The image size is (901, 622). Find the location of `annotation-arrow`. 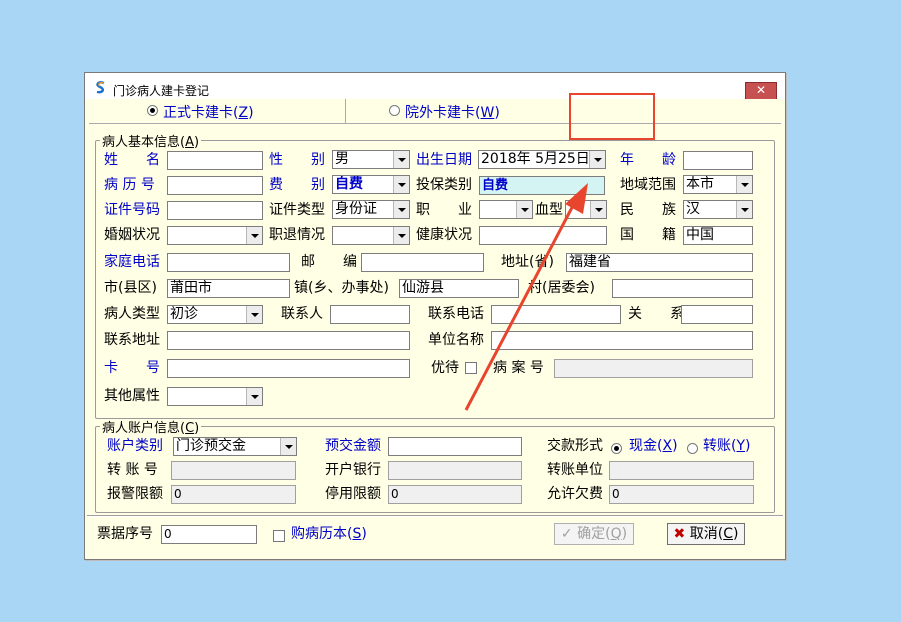

annotation-arrow is located at coordinates (526, 297).